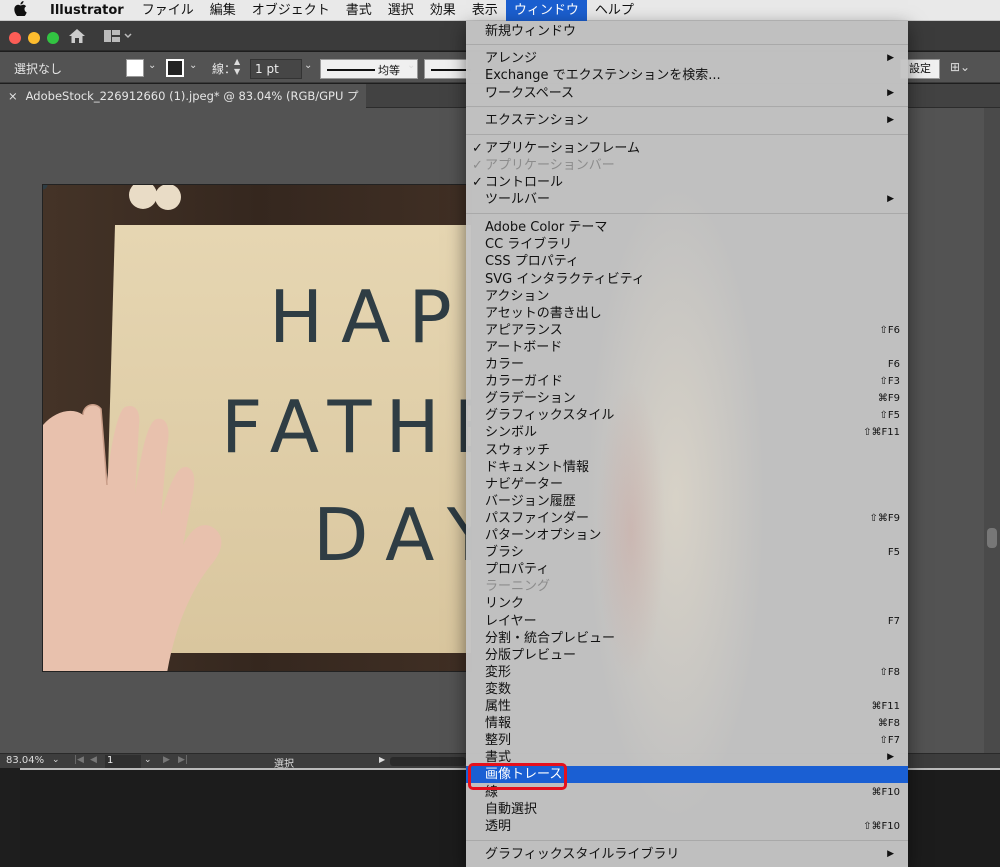 The image size is (1000, 867). I want to click on menu-item-label: パスファインダー, so click(537, 518).